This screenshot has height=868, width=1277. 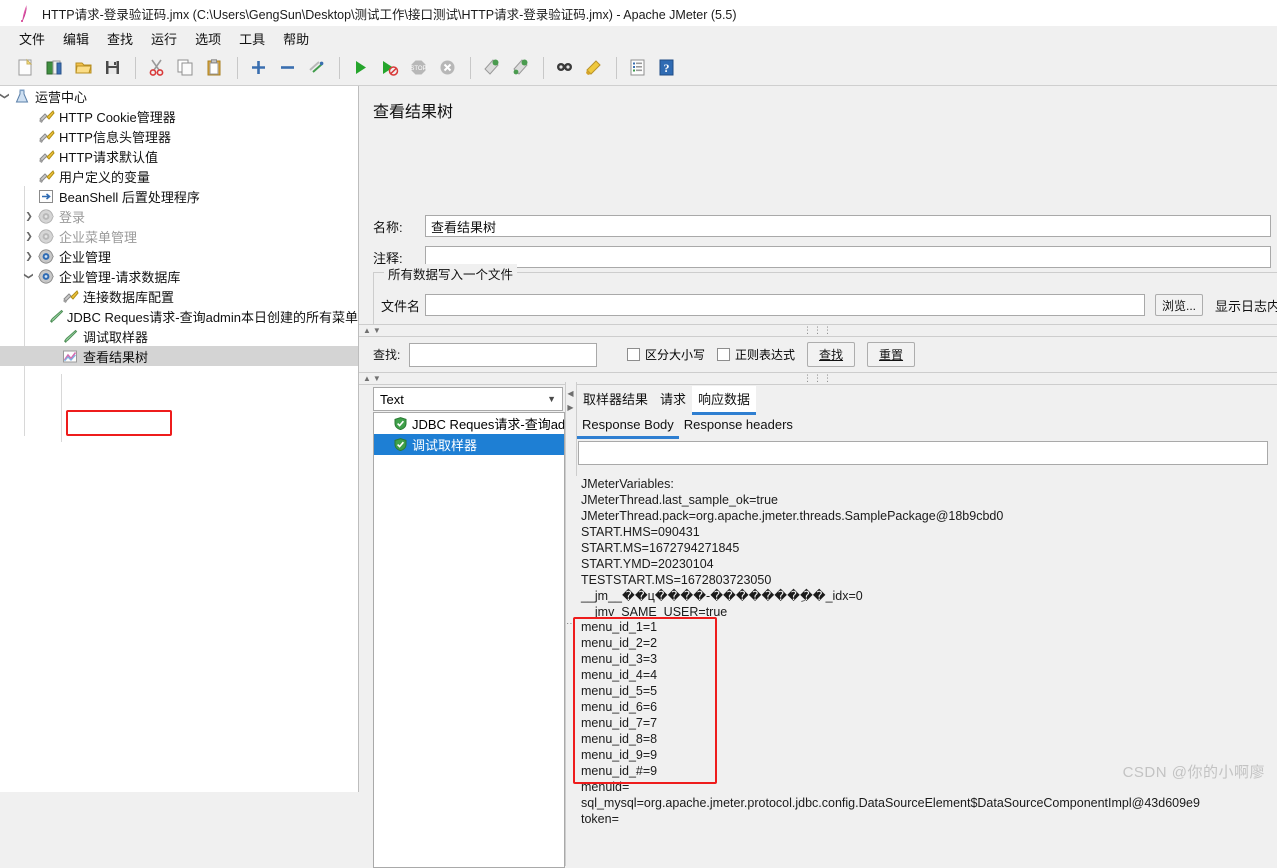 What do you see at coordinates (76, 38) in the screenshot?
I see `menu-edit: 编辑` at bounding box center [76, 38].